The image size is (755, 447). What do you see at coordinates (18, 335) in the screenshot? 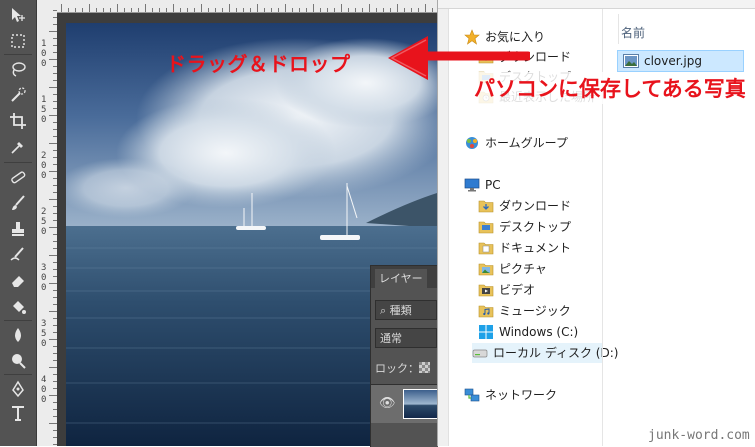
I see `blur-tool-icon` at bounding box center [18, 335].